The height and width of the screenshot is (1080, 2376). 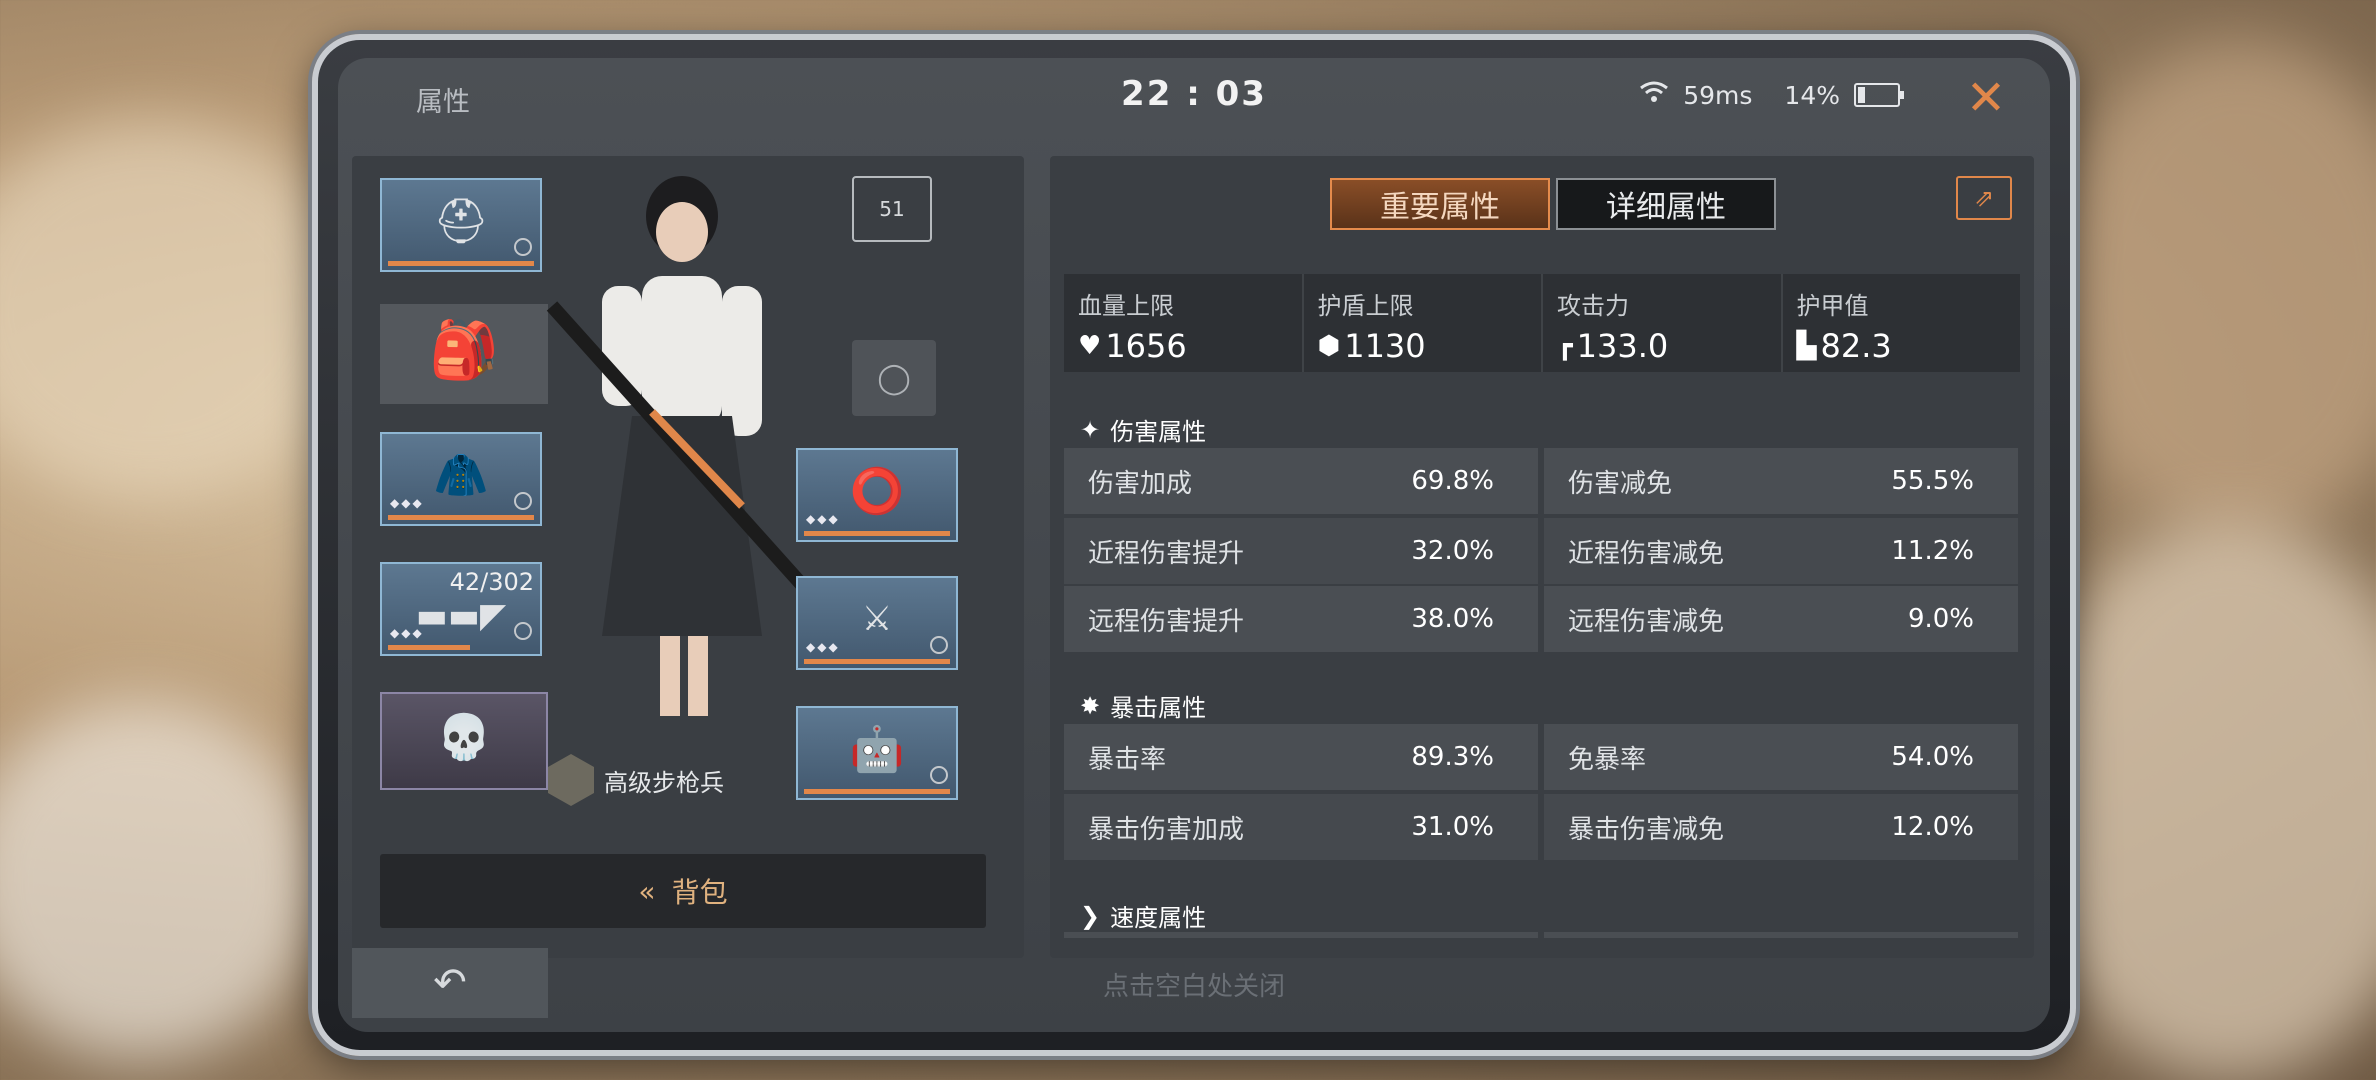 I want to click on close-button: ✕, so click(x=1986, y=98).